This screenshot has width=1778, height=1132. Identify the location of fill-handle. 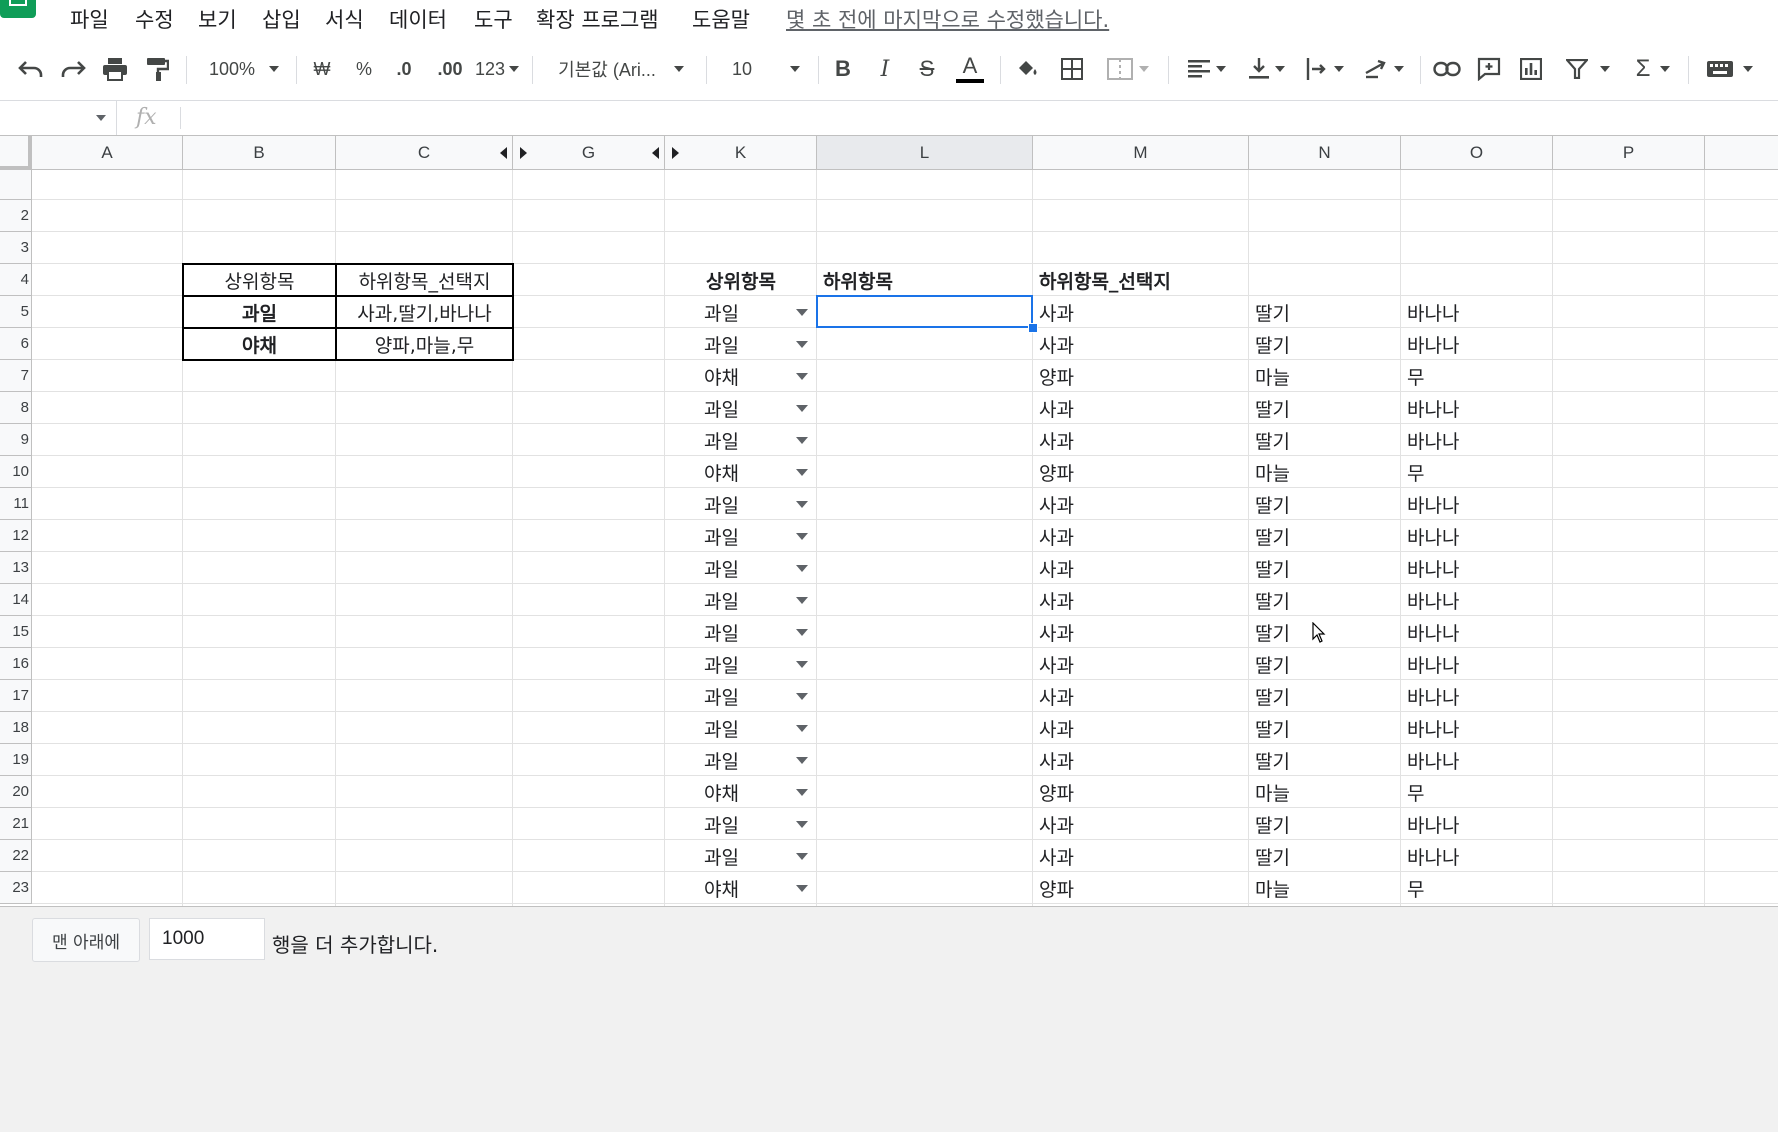
(1033, 328).